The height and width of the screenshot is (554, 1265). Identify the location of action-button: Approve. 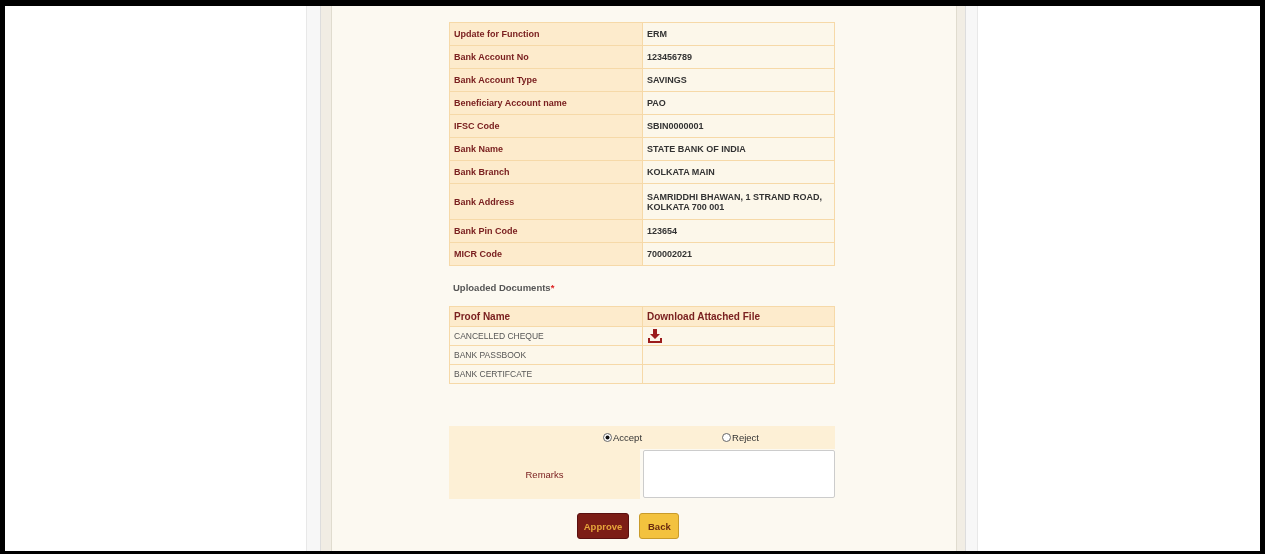
(603, 526).